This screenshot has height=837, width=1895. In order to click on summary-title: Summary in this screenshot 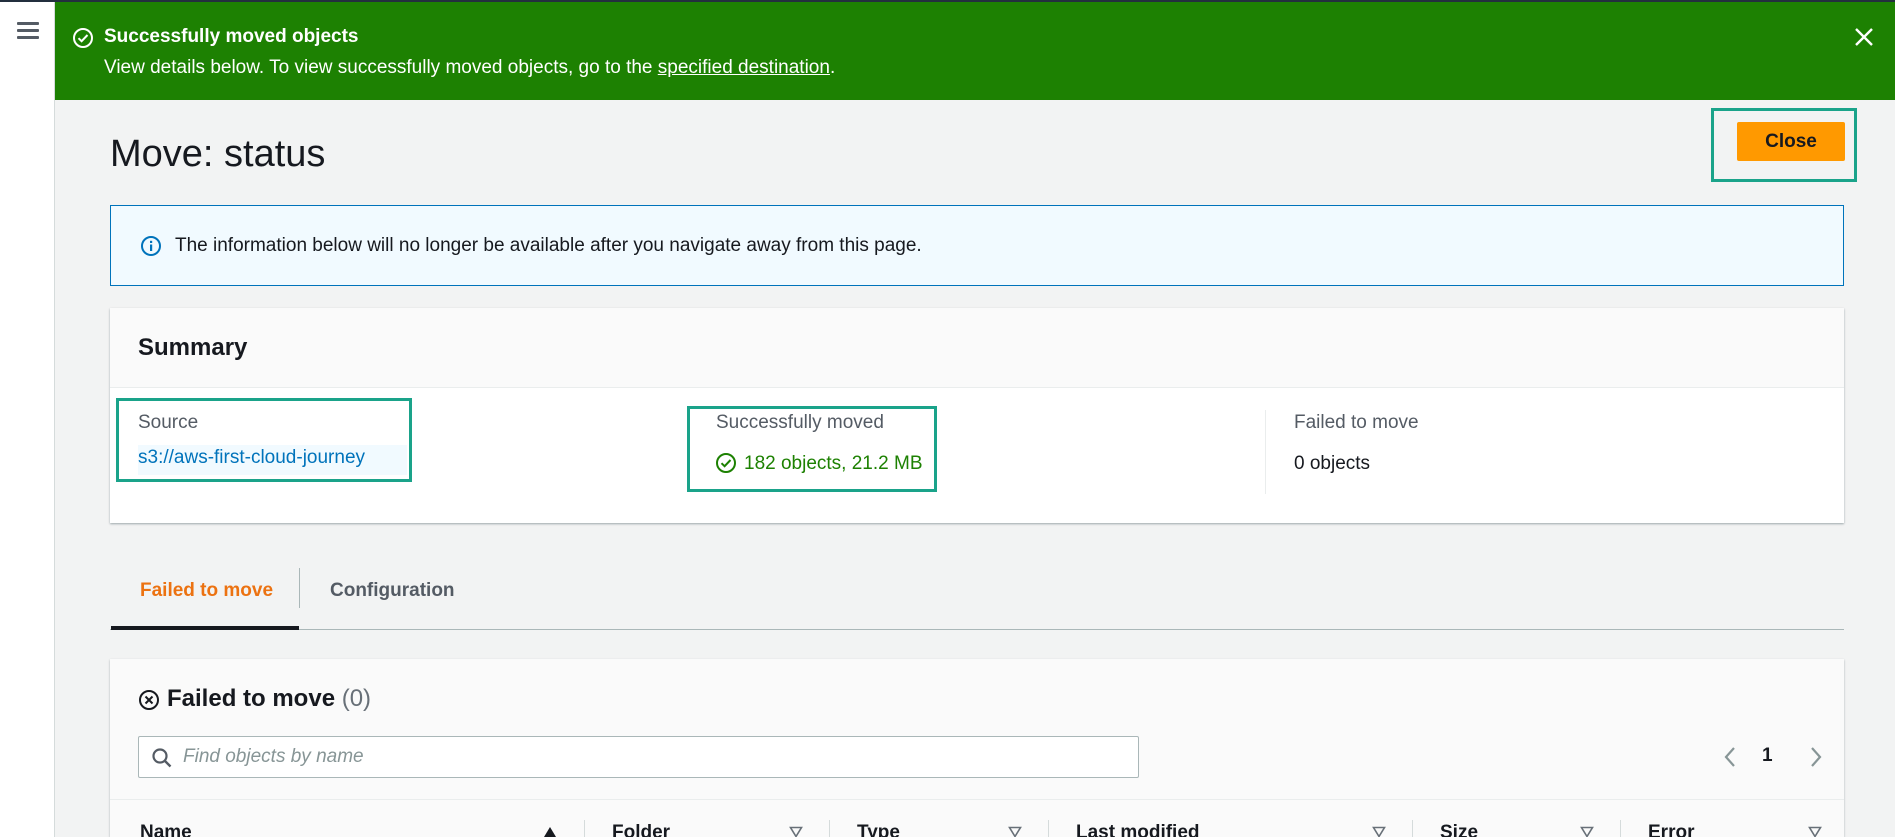, I will do `click(193, 347)`.